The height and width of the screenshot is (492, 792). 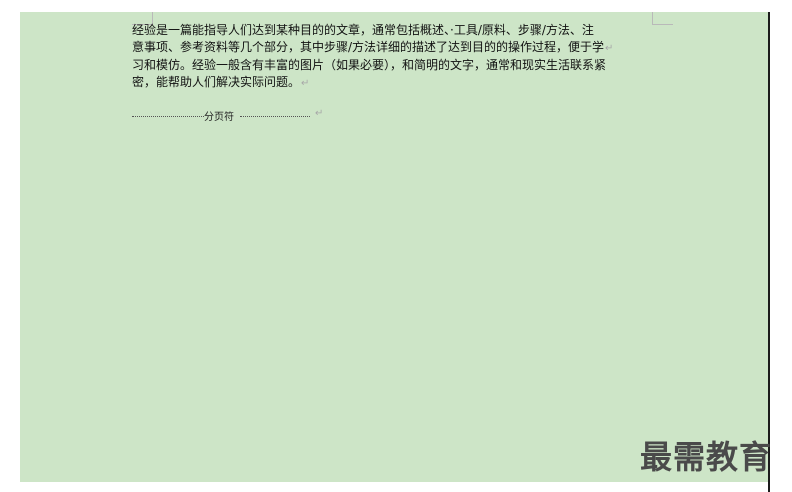 What do you see at coordinates (168, 116) in the screenshot?
I see `page-break-rule-left` at bounding box center [168, 116].